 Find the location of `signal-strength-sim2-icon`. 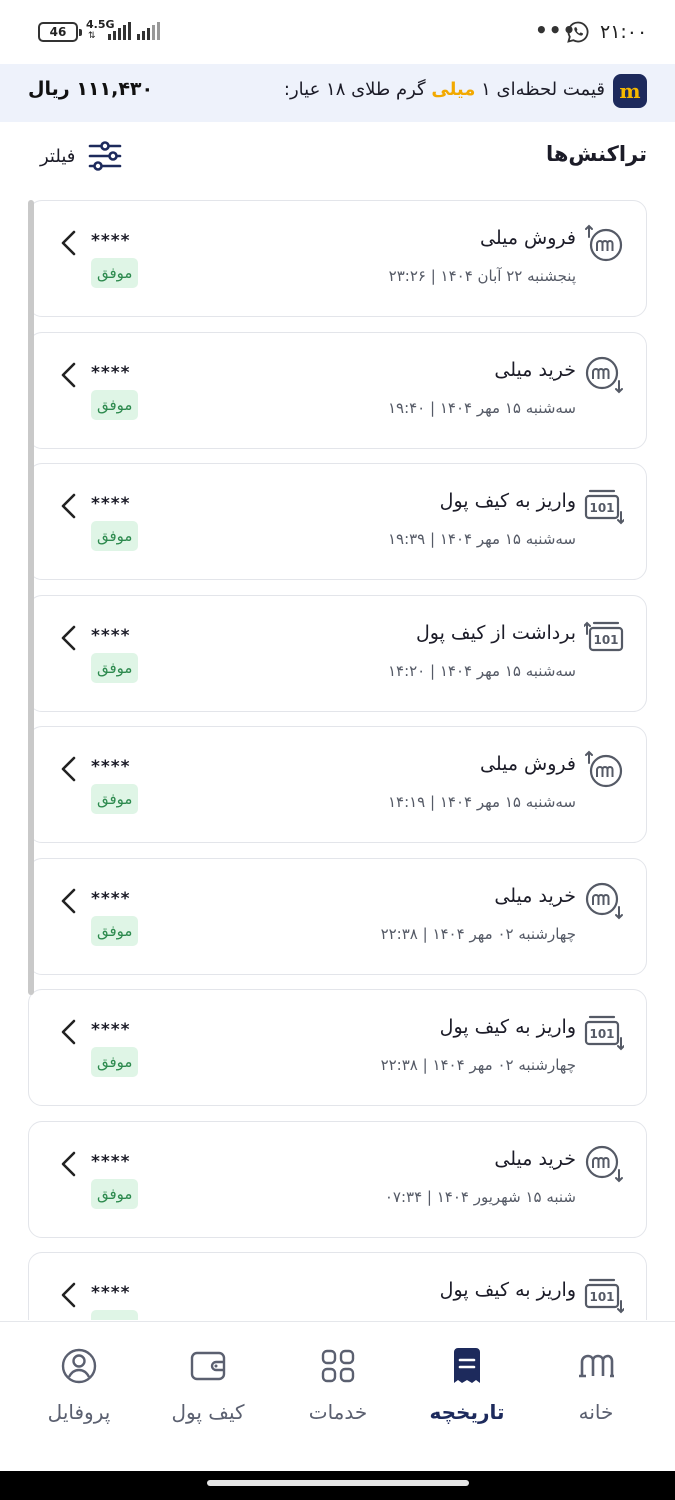

signal-strength-sim2-icon is located at coordinates (148, 31).